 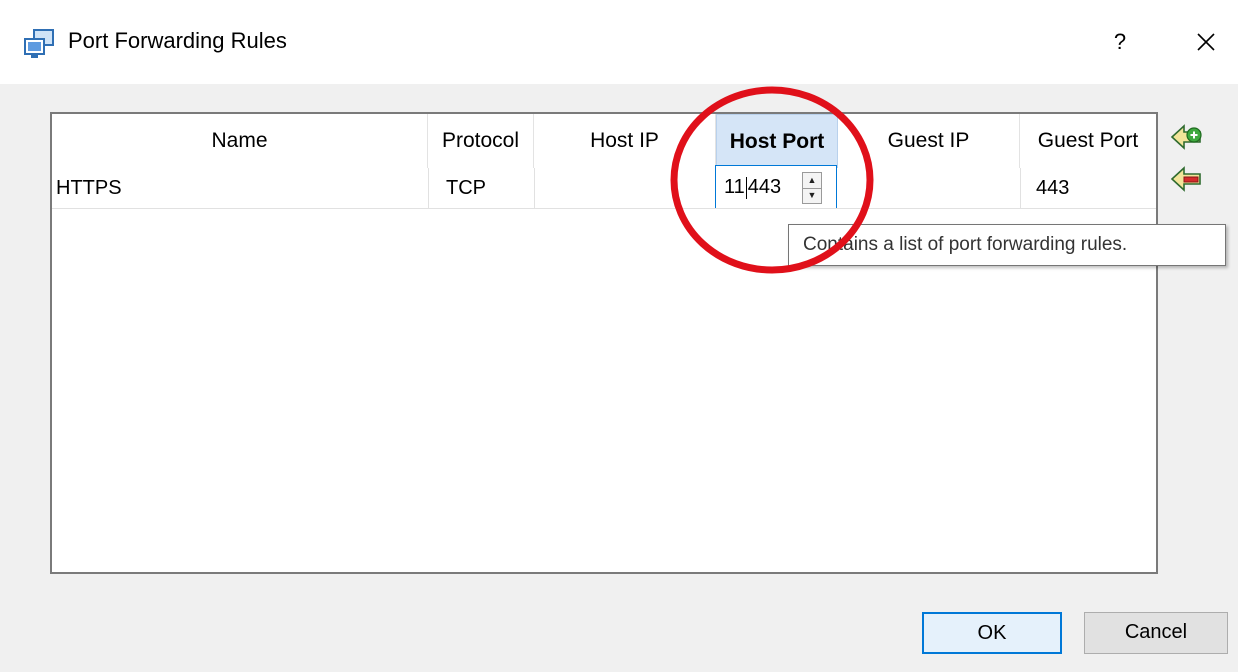 I want to click on title-bar: Port Forwarding Rules ?, so click(x=619, y=42).